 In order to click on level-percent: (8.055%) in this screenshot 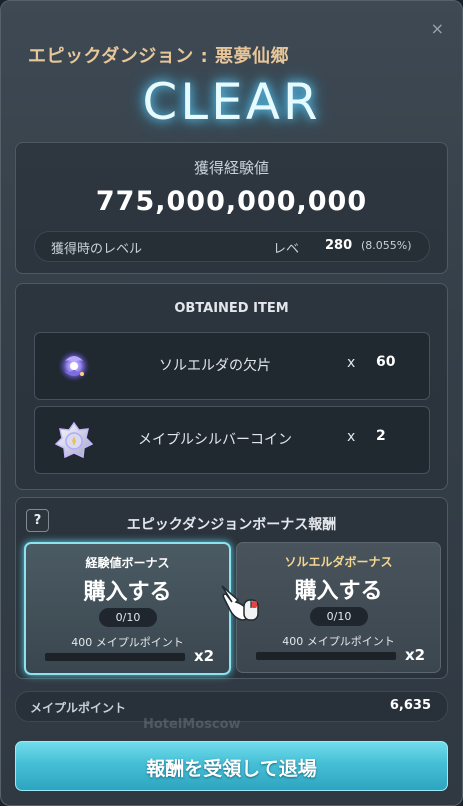, I will do `click(386, 245)`.